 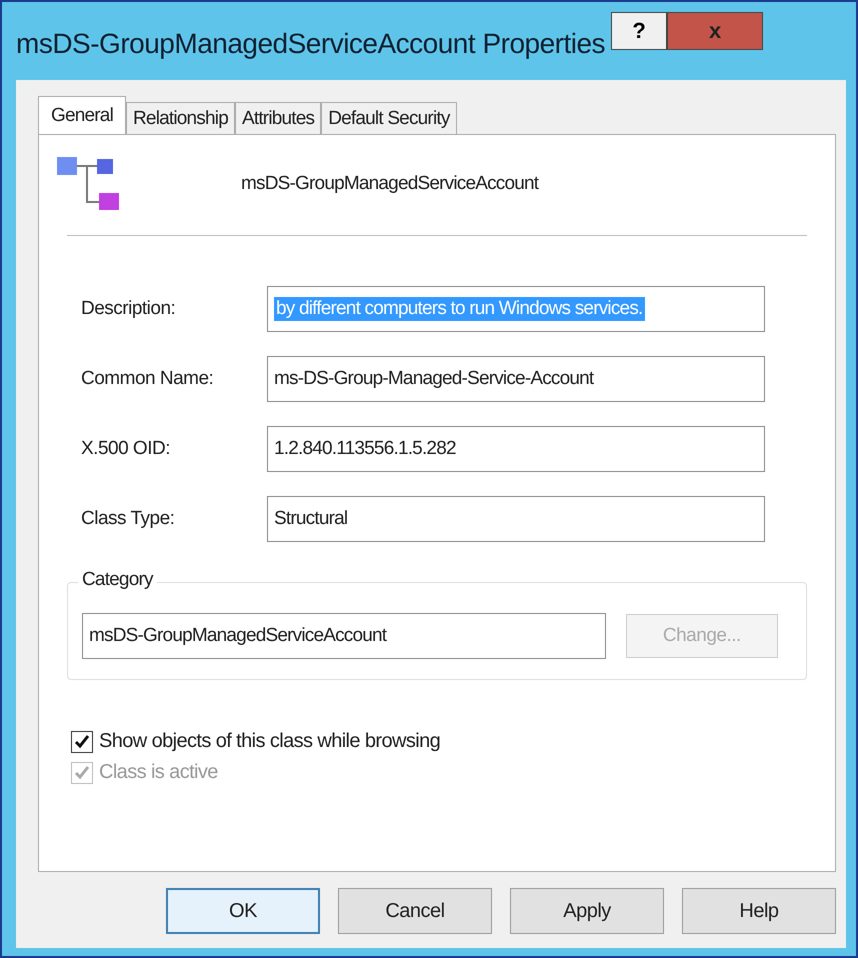 I want to click on window-title: msDS-GroupManagedServiceAccount Properties, so click(x=311, y=44).